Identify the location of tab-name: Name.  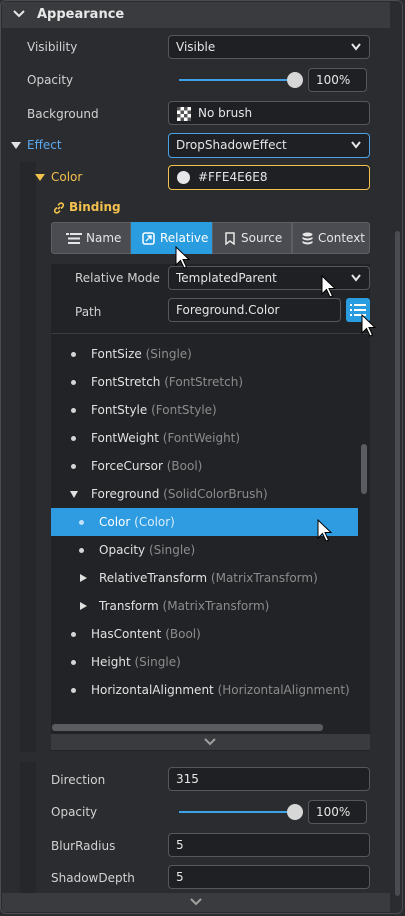
(91, 238).